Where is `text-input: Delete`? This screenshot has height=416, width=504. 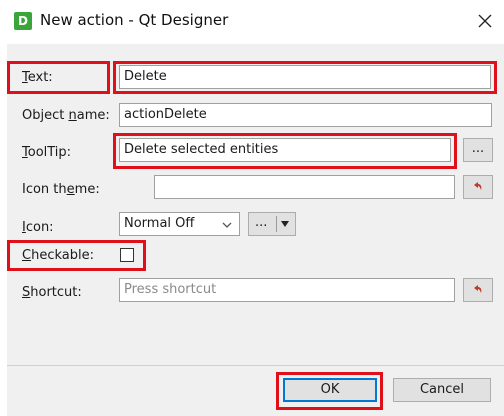 text-input: Delete is located at coordinates (305, 77).